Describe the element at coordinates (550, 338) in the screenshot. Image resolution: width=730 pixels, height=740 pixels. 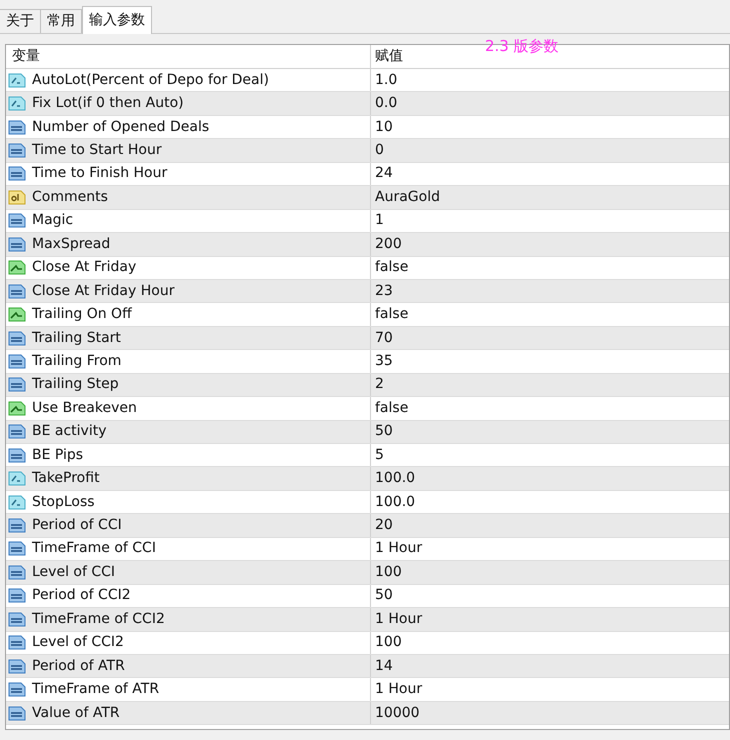
I see `parameter-value: 70` at that location.